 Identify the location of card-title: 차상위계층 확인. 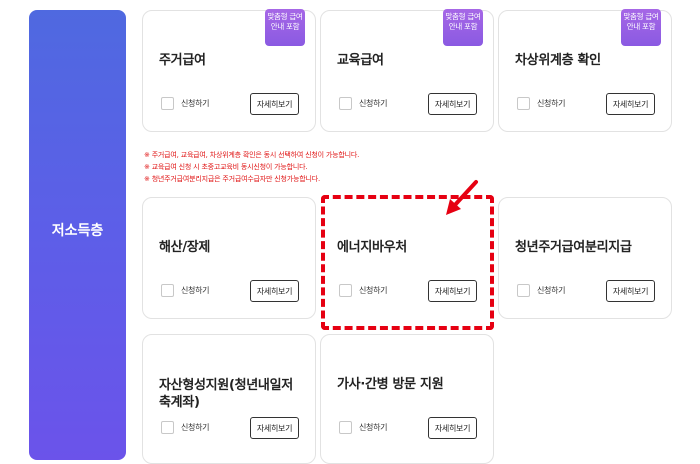
(558, 60).